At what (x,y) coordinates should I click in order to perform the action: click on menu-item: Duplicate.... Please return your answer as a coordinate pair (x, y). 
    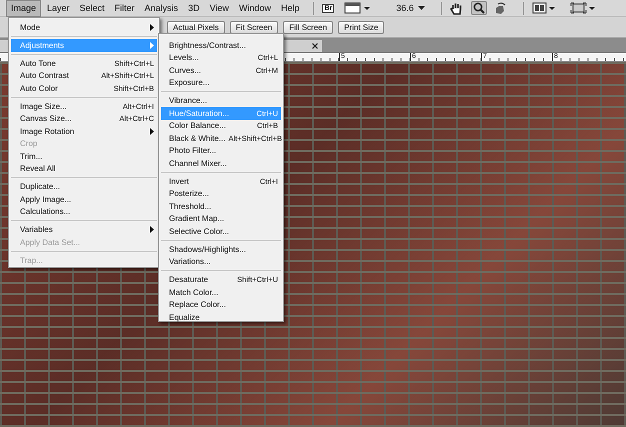
    Looking at the image, I should click on (84, 186).